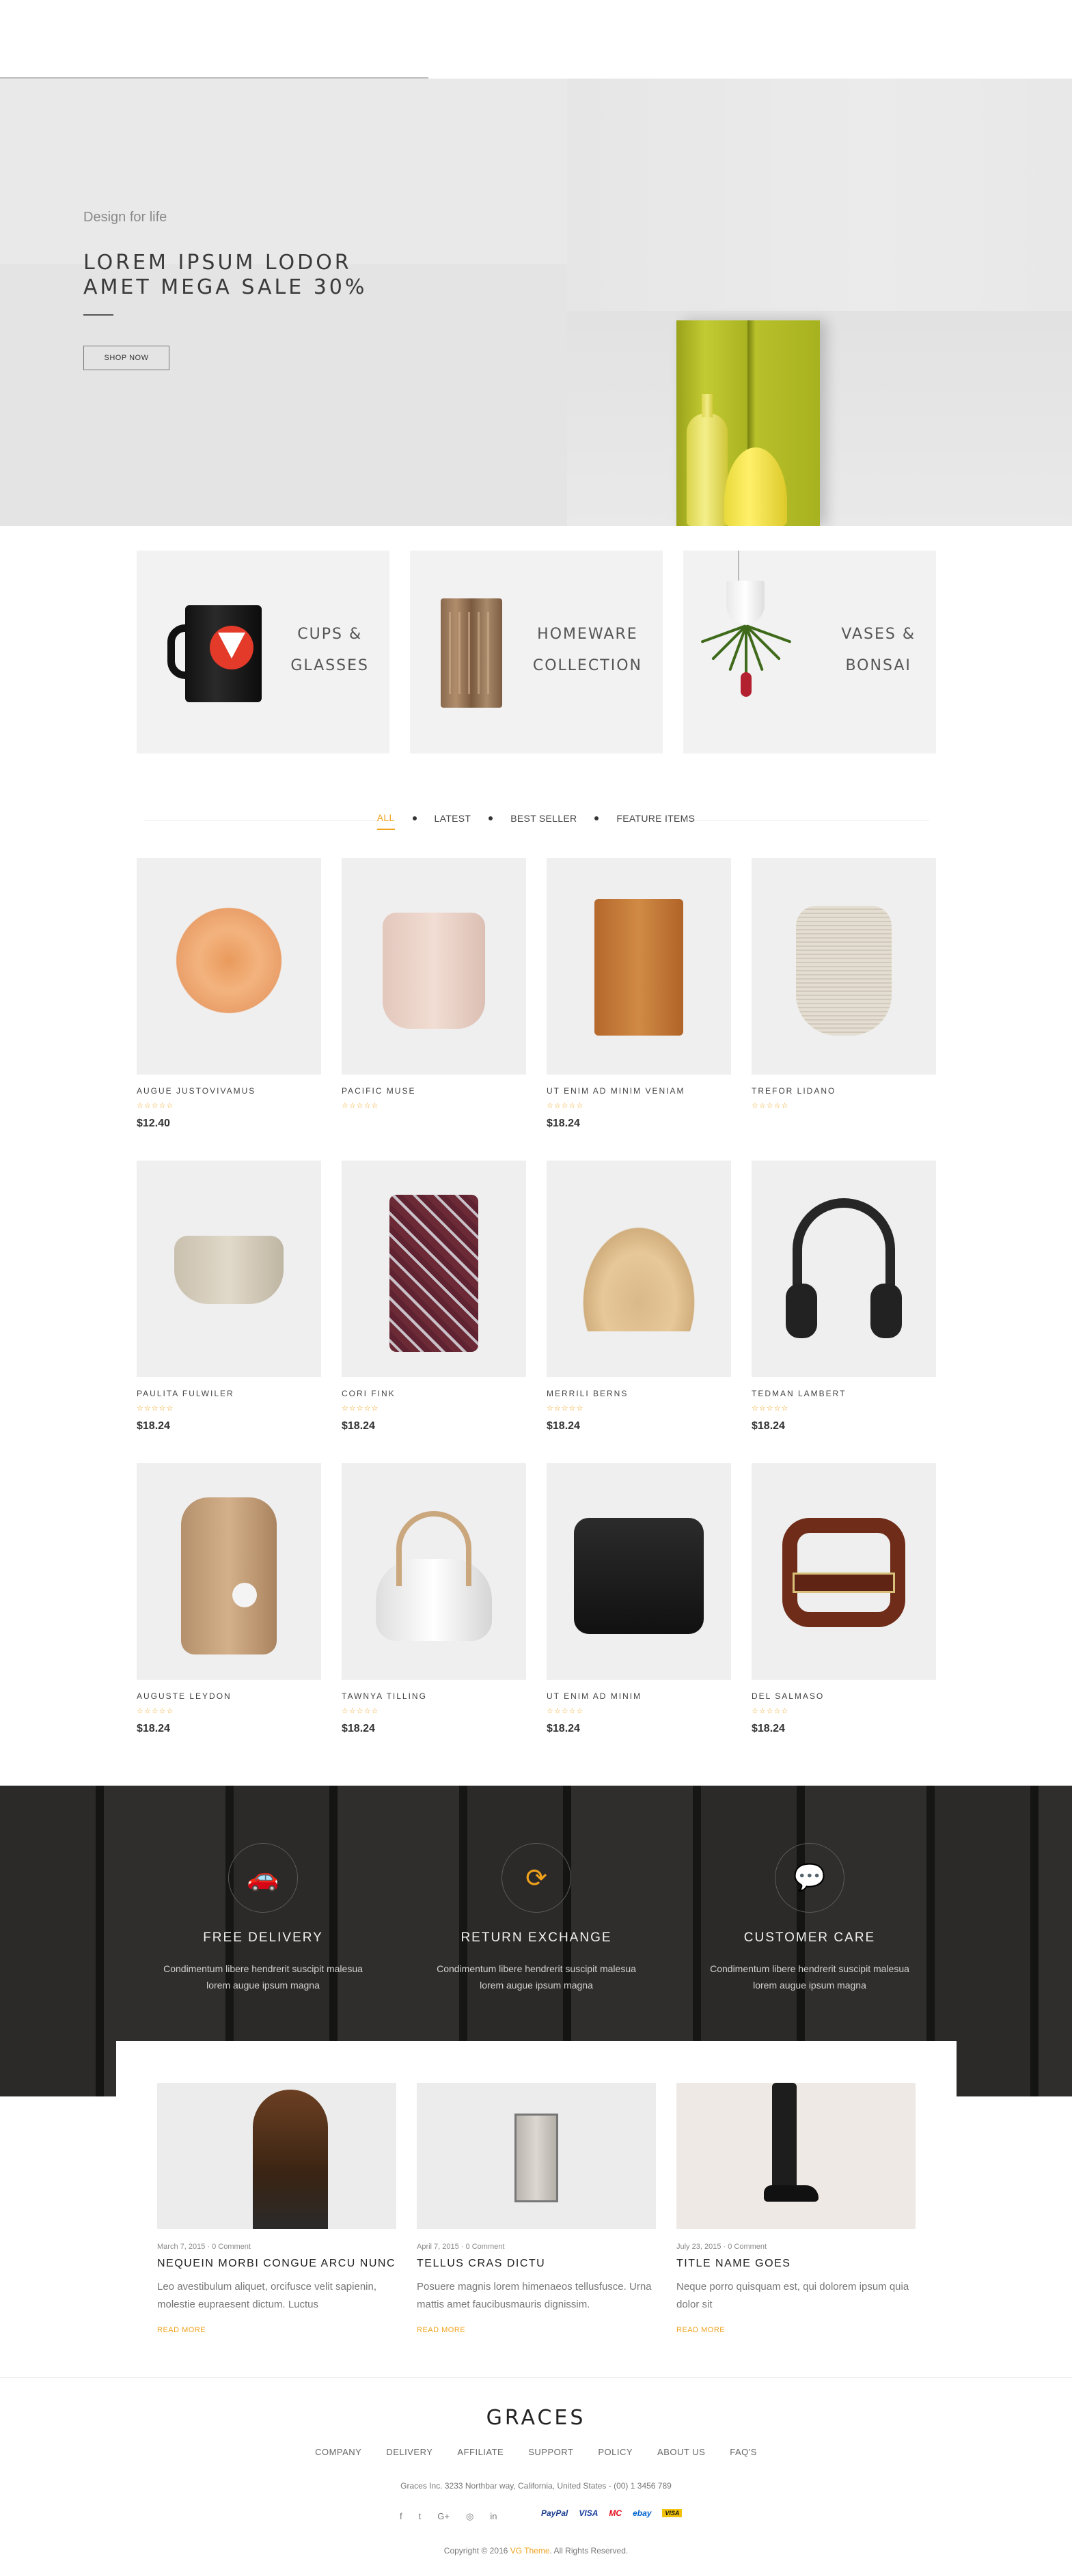  I want to click on hero-divider, so click(98, 315).